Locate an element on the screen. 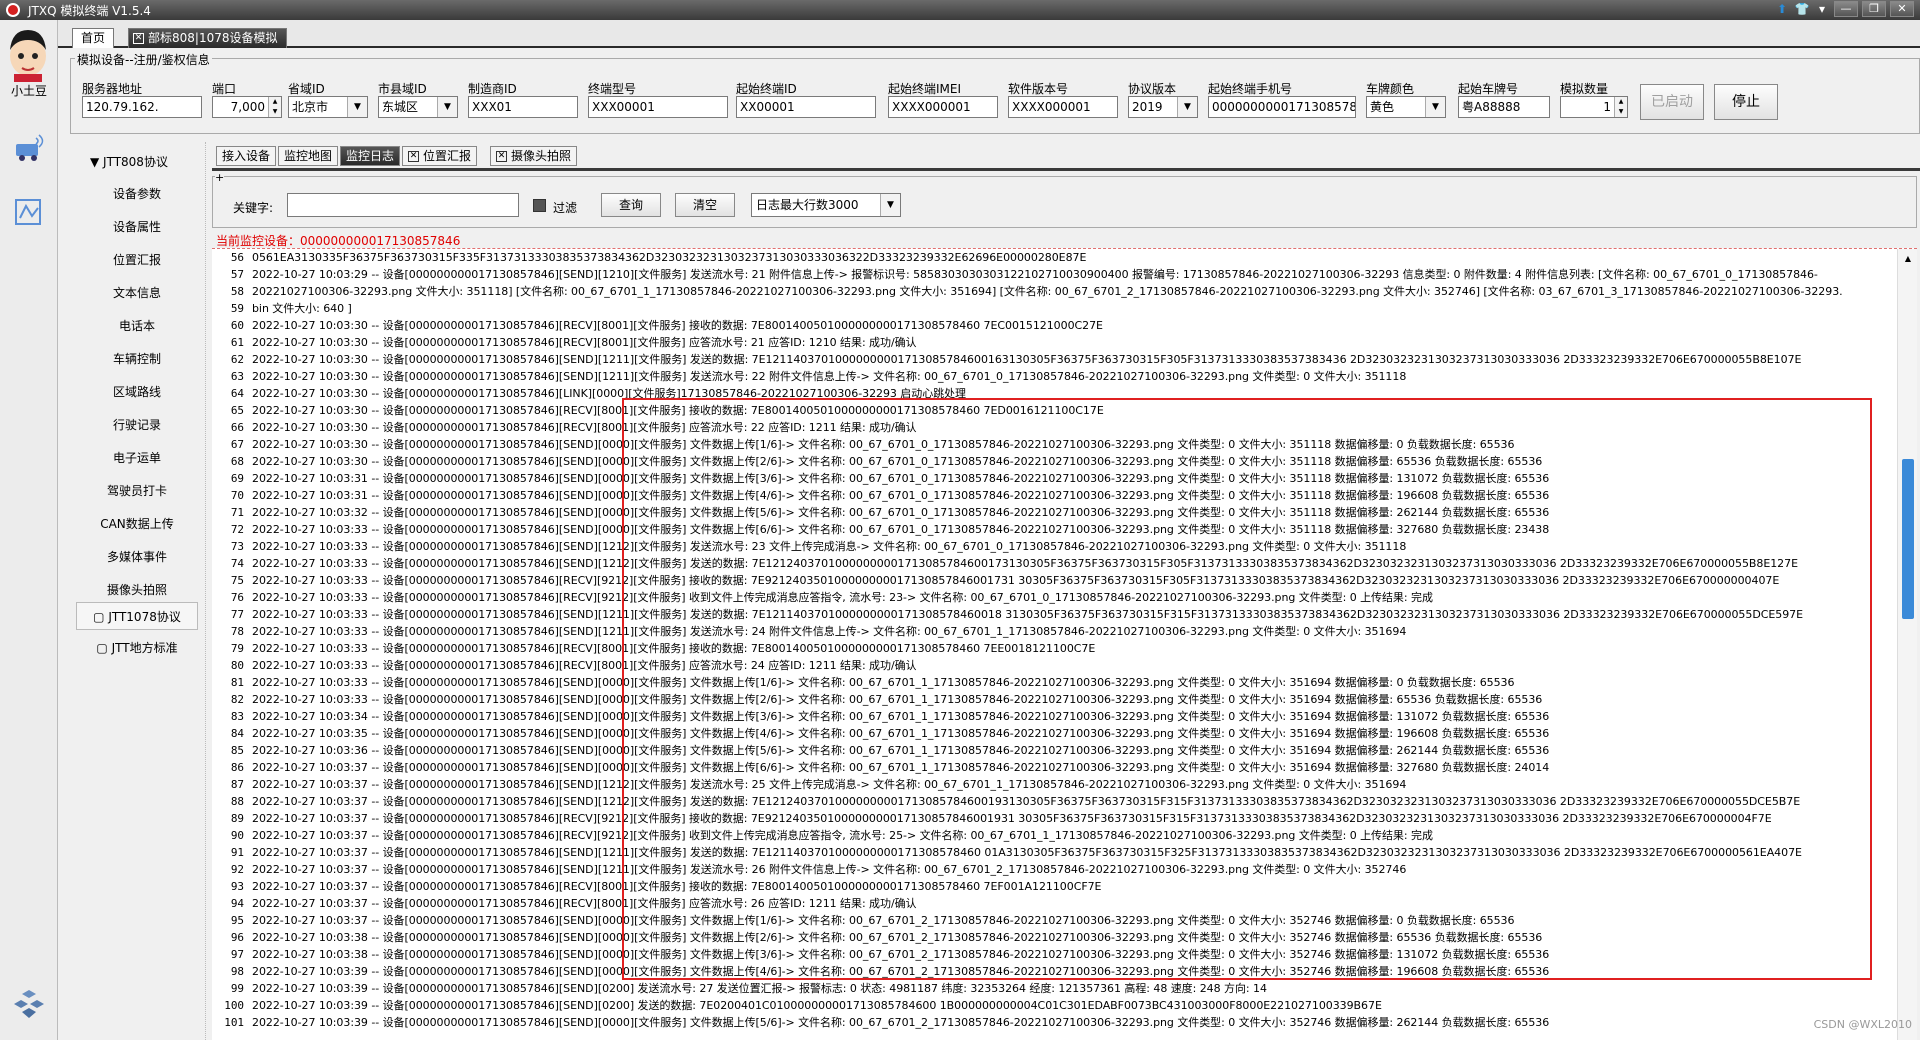 This screenshot has width=1920, height=1040. log-line-number: 88 is located at coordinates (237, 801).